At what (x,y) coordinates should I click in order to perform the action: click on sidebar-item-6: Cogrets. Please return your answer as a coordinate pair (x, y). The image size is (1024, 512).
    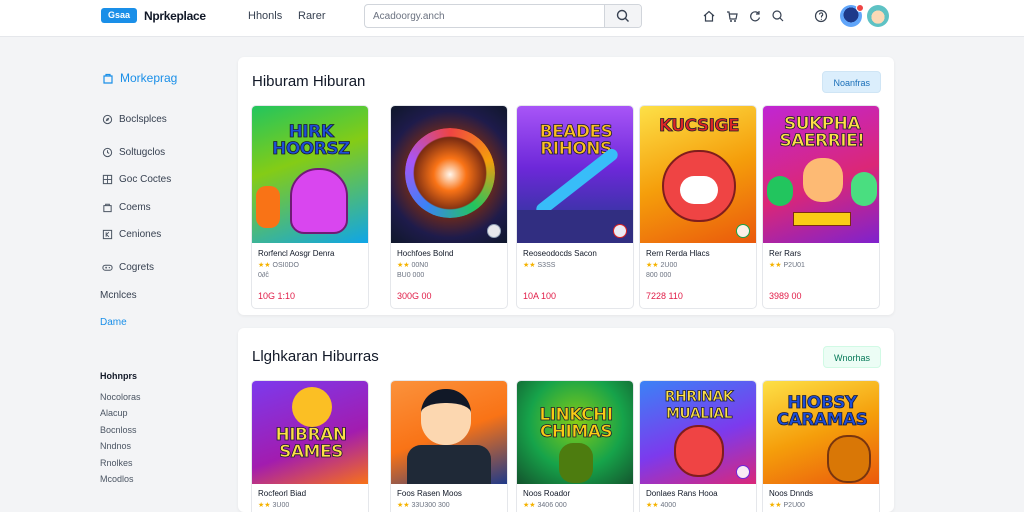
    Looking at the image, I should click on (128, 267).